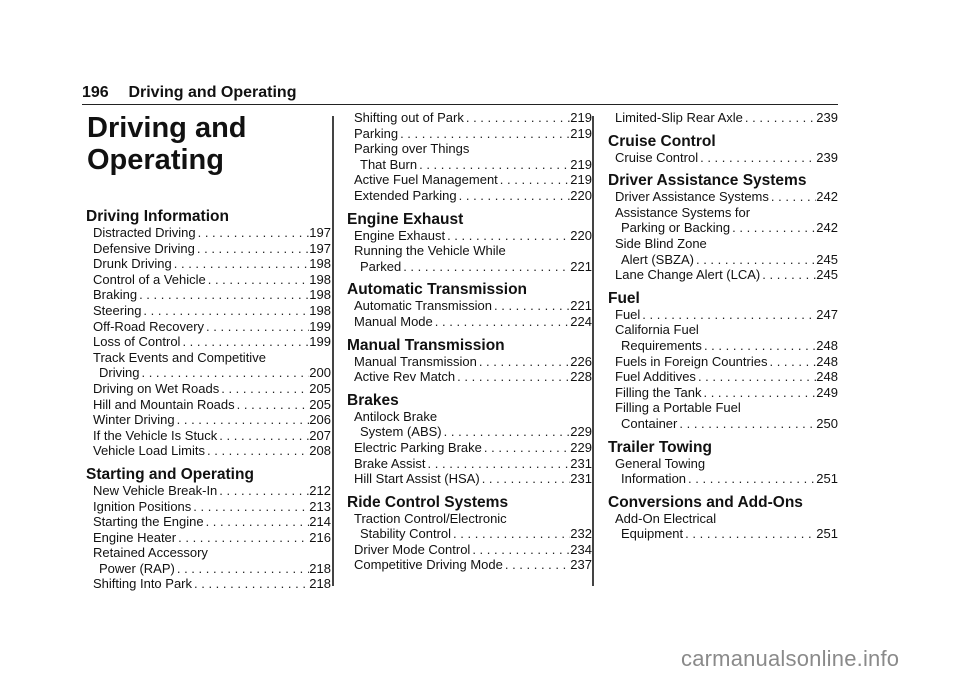 Image resolution: width=960 pixels, height=678 pixels. I want to click on toc-entry: Distracted Driving 197, so click(209, 233).